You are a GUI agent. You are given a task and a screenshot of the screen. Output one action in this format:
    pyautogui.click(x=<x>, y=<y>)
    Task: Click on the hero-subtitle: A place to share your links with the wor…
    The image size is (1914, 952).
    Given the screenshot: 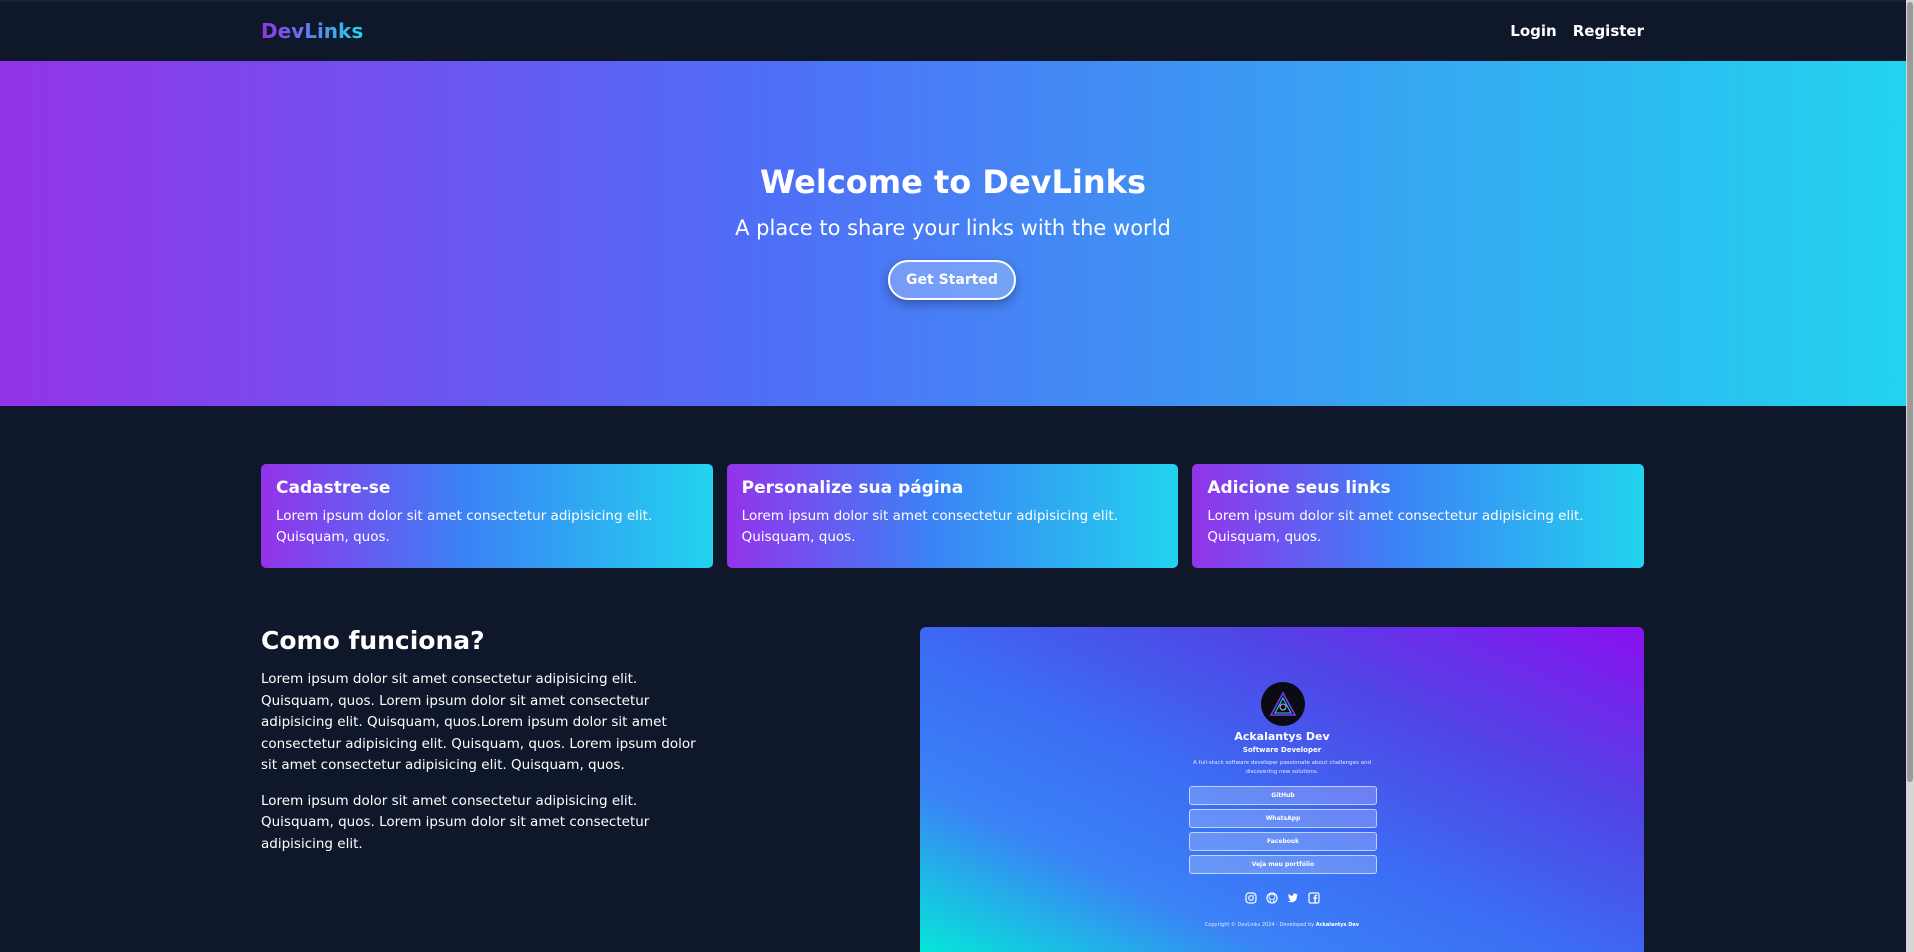 What is the action you would take?
    pyautogui.click(x=953, y=228)
    